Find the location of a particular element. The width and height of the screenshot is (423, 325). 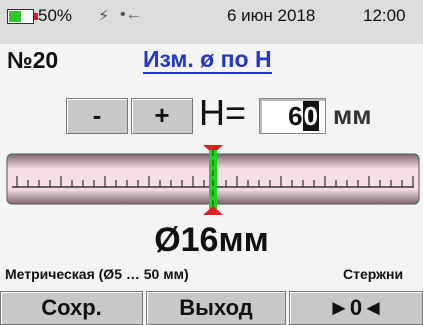

time: 12:00 is located at coordinates (384, 15).